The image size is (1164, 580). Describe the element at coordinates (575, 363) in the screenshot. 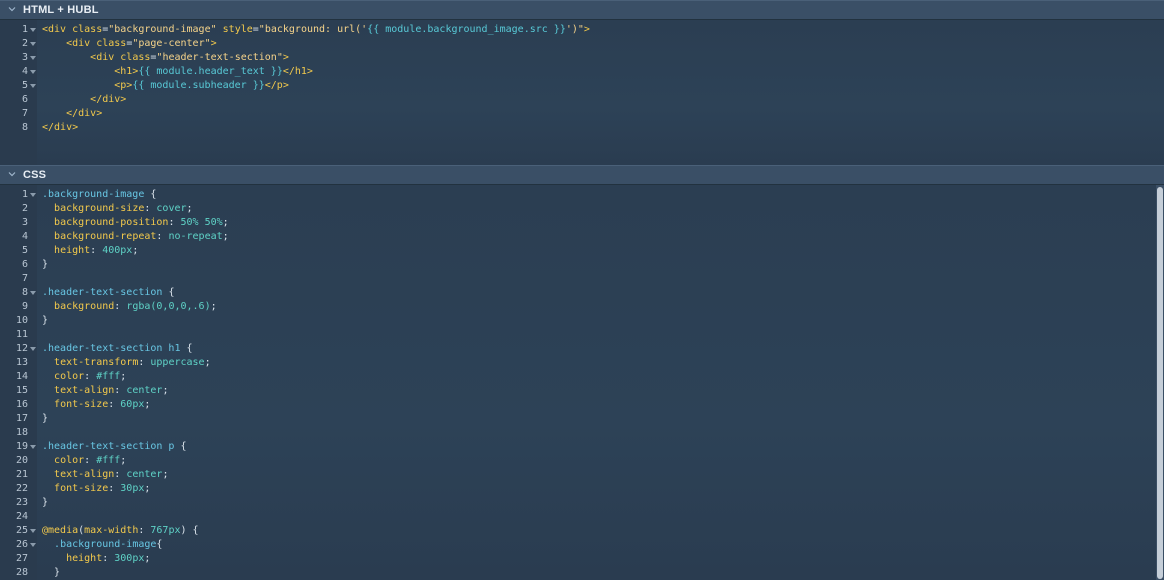

I see `code-line: 13 text-transform: uppercase;` at that location.